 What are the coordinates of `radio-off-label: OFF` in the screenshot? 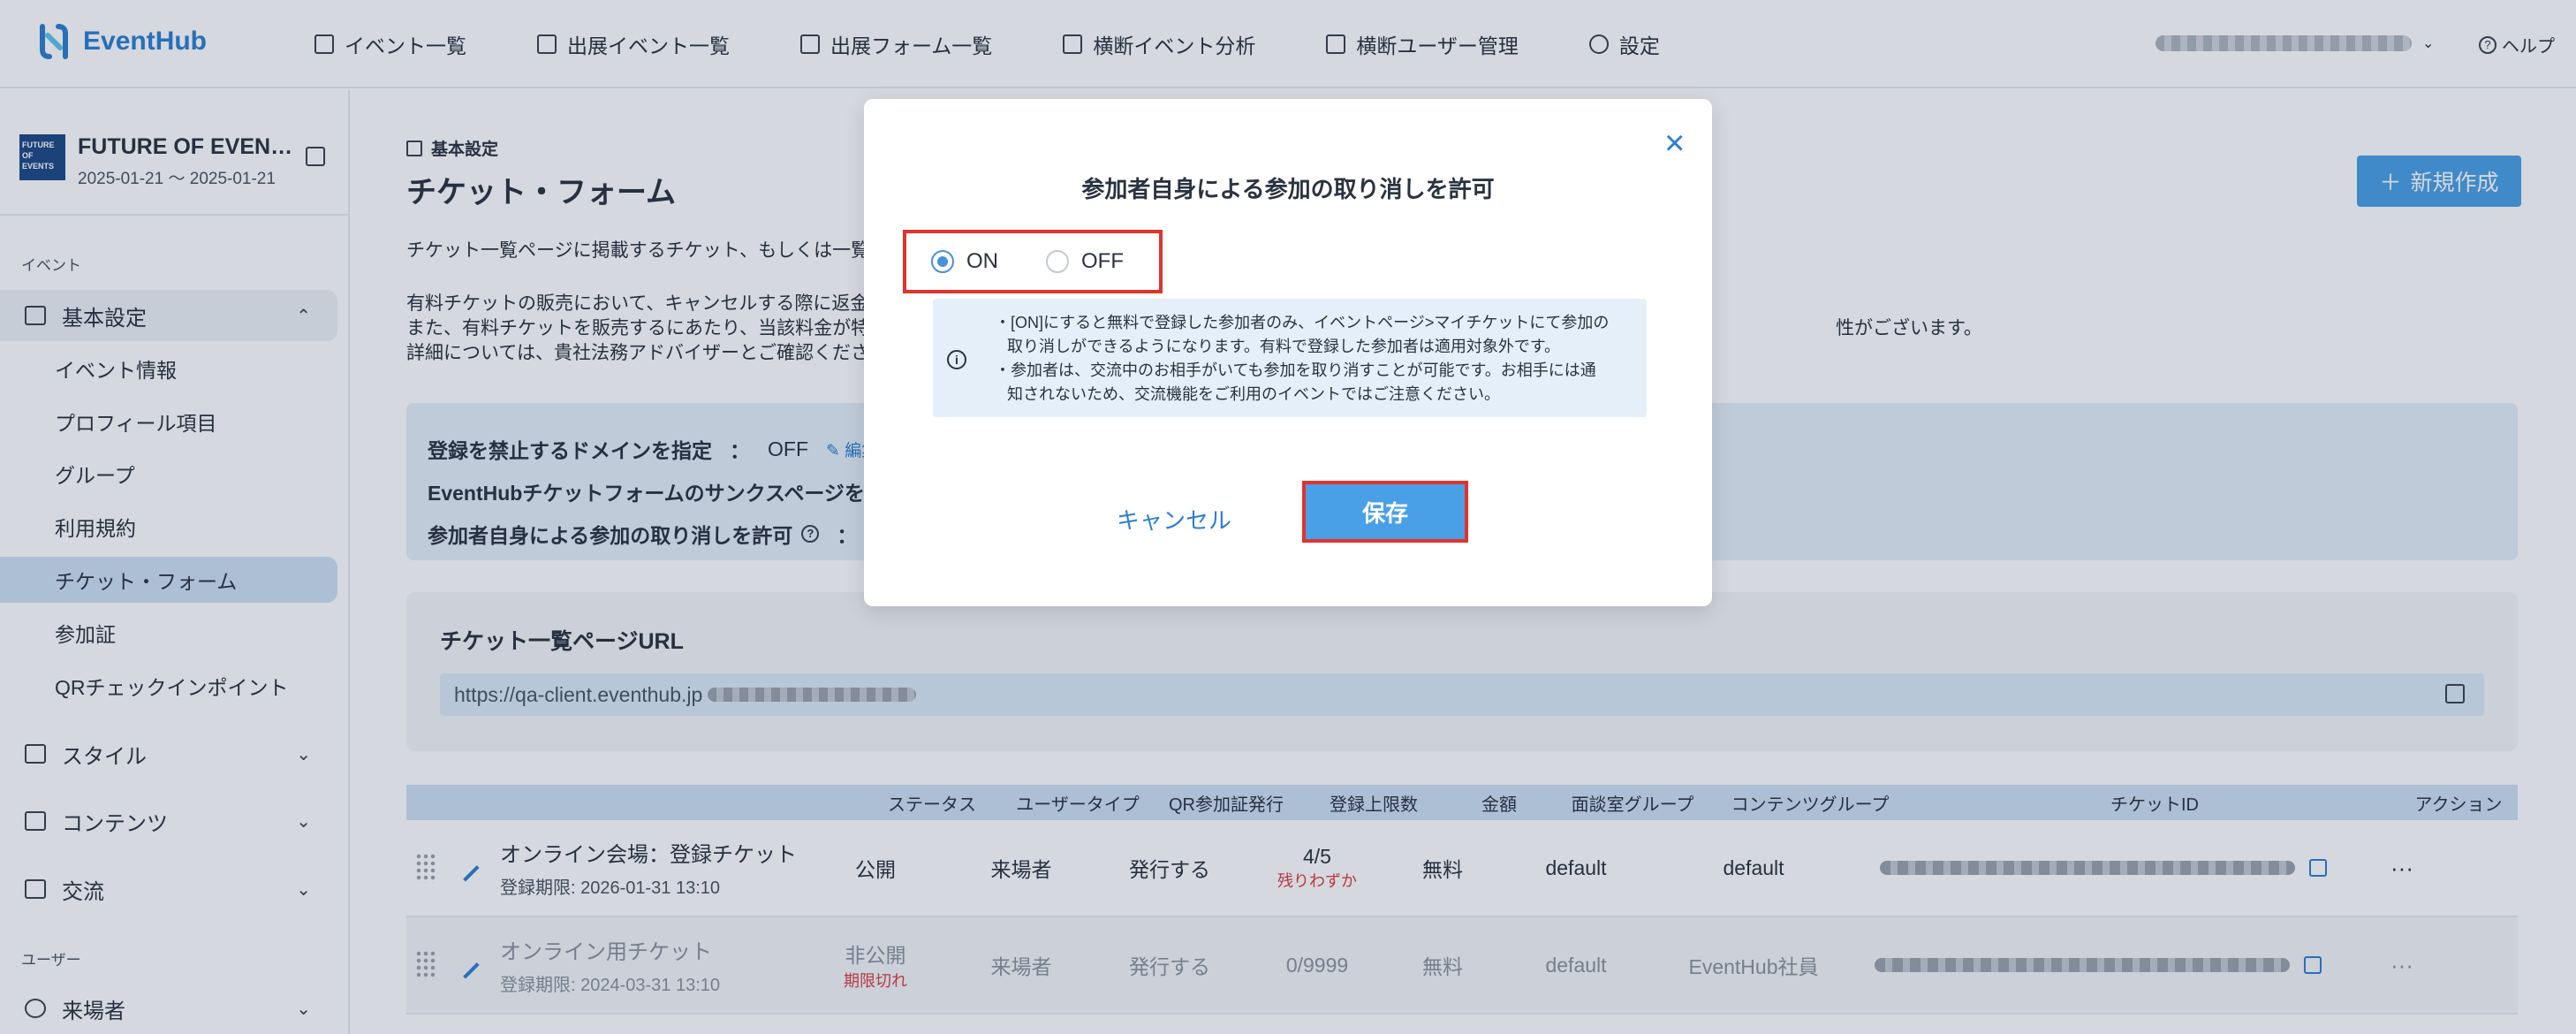 It's located at (1103, 261).